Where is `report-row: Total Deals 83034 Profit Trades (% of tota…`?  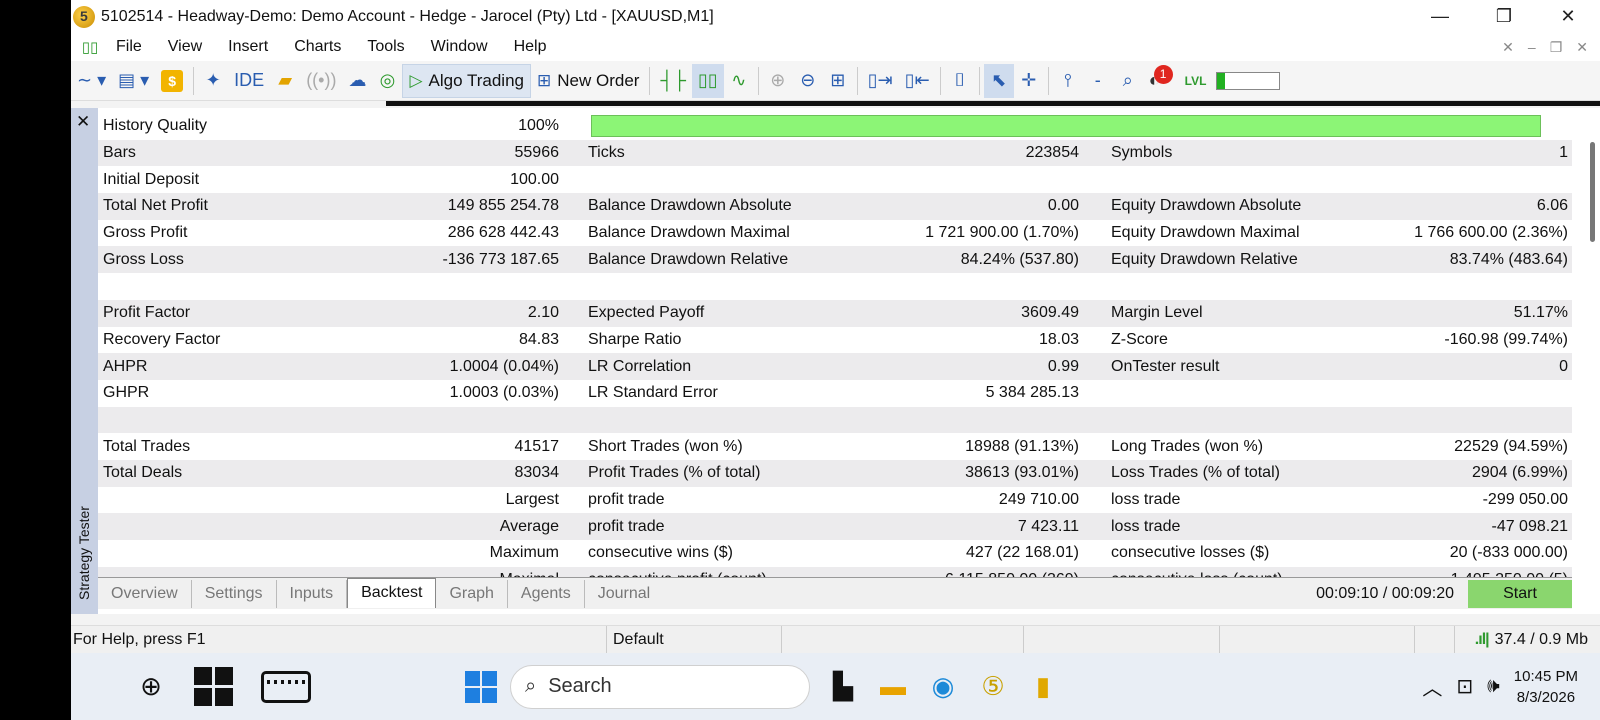 report-row: Total Deals 83034 Profit Trades (% of tota… is located at coordinates (835, 473).